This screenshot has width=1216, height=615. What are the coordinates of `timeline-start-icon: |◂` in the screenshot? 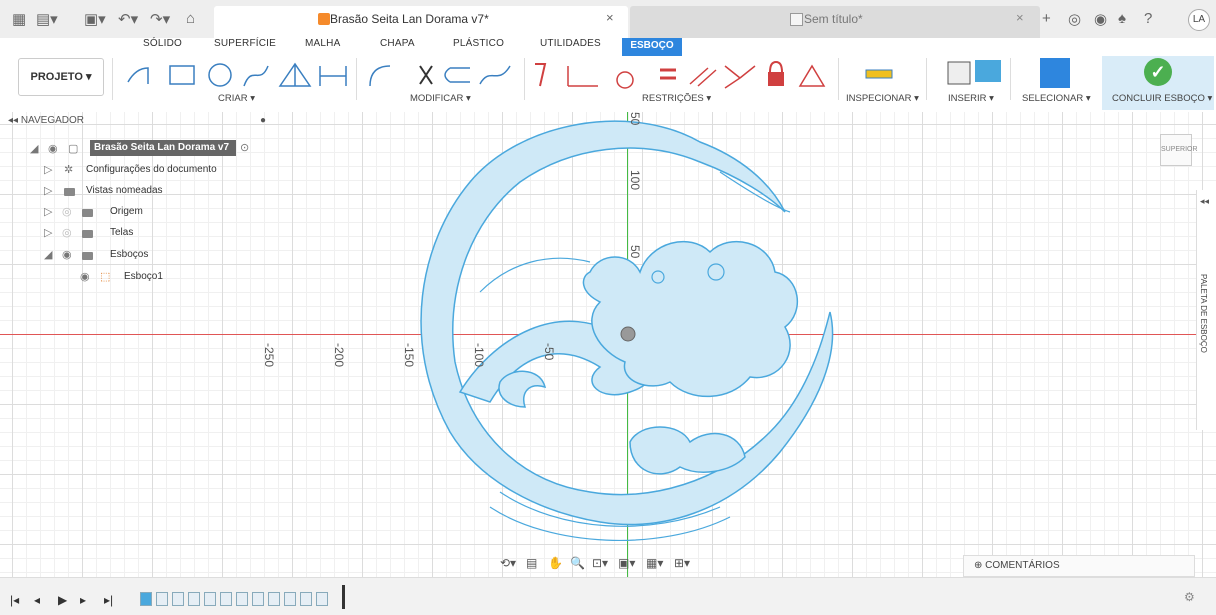 It's located at (14, 600).